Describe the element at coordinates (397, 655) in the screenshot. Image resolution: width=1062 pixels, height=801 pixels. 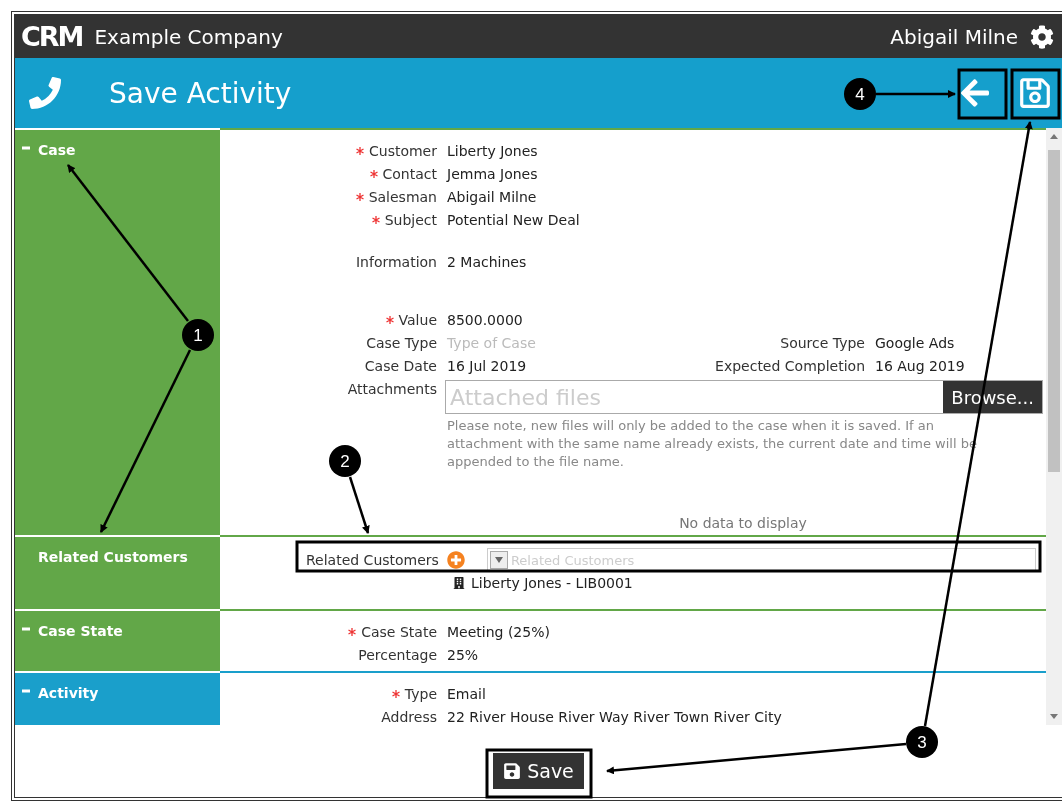
I see `field-label: Percentage` at that location.